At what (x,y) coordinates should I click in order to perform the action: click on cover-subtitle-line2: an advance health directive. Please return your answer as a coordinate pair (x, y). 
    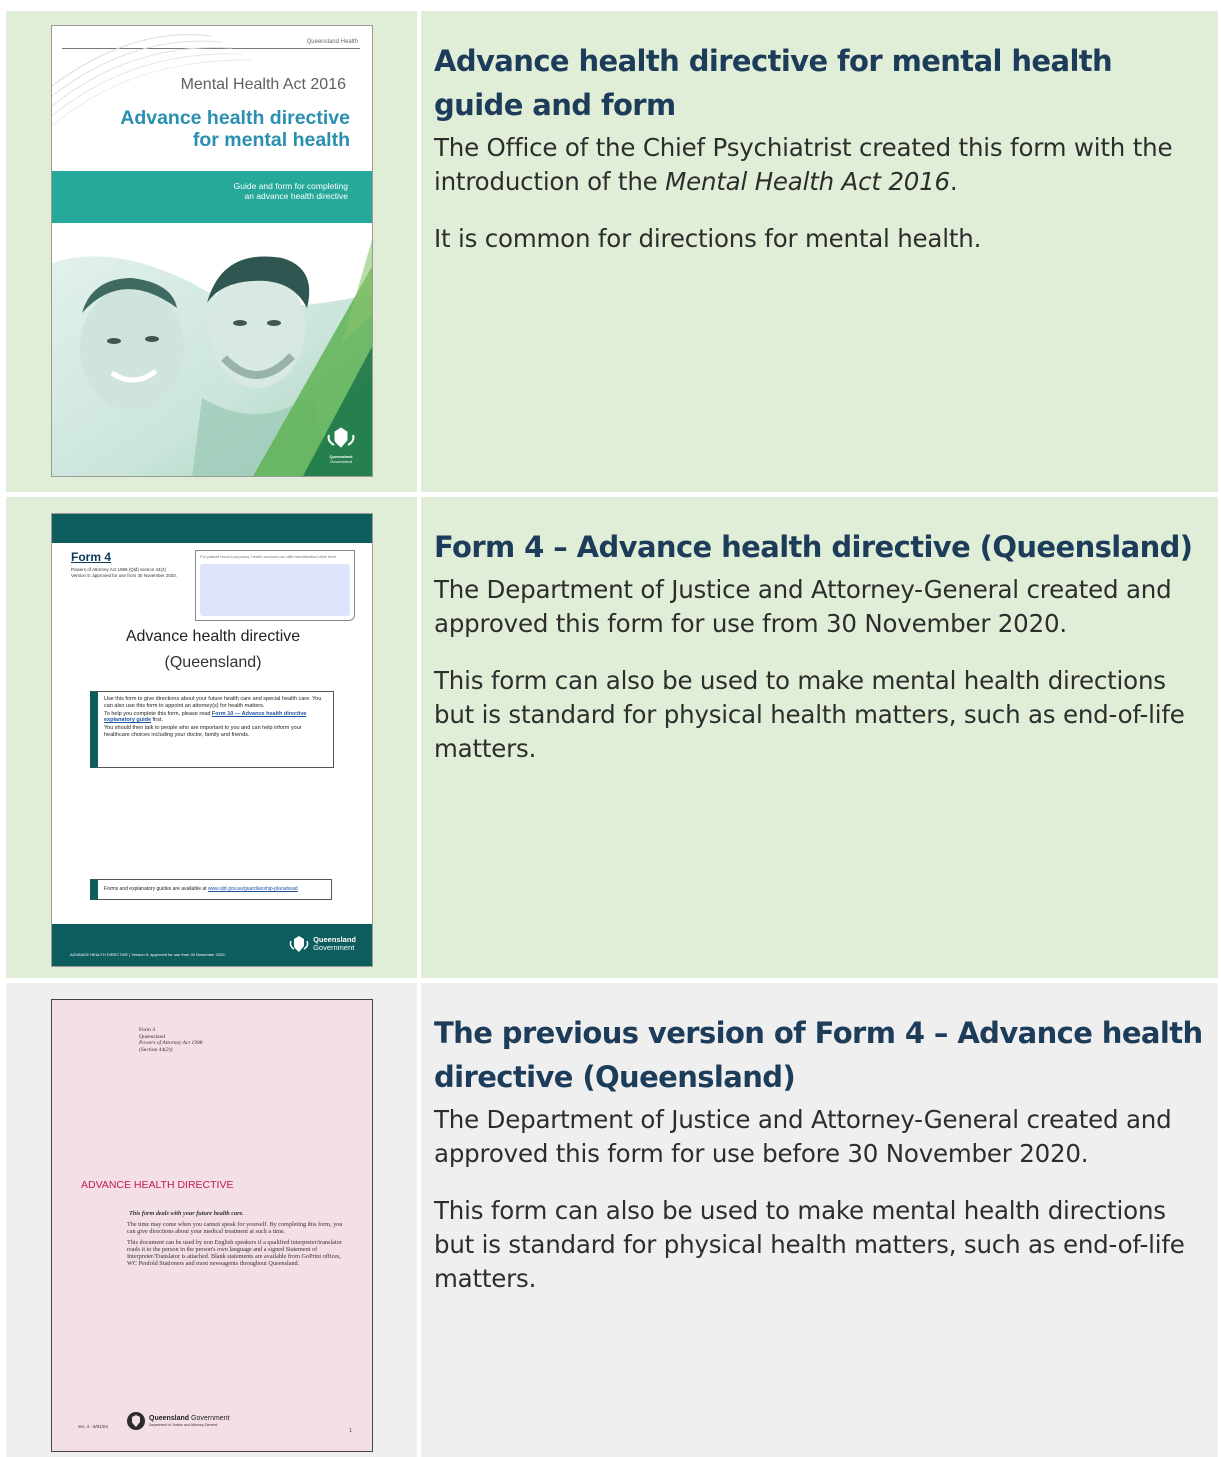
    Looking at the image, I should click on (296, 196).